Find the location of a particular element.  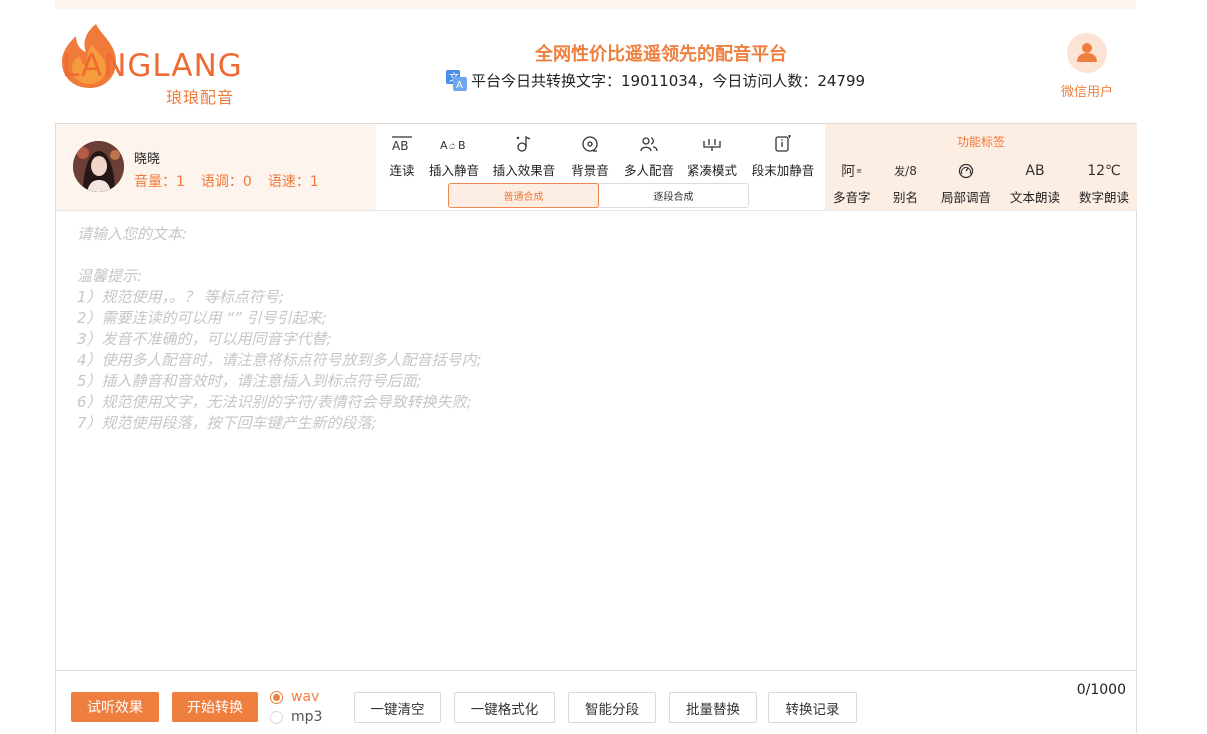

platform-stats: 文 A 平台今日共转换文字：19011034，今日访问人数：24799 is located at coordinates (655, 80).